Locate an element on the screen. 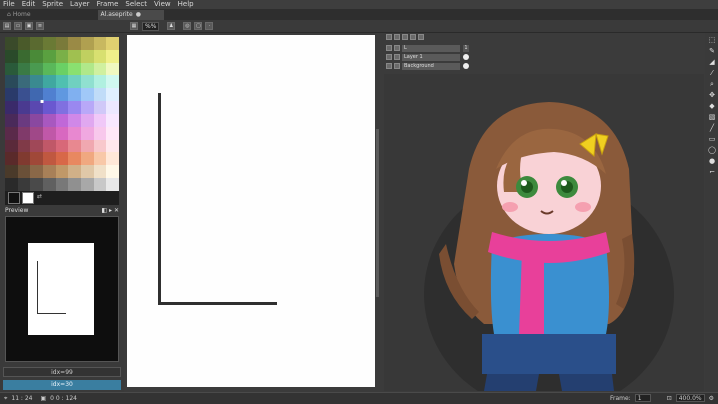 This screenshot has width=718, height=404. color-palette is located at coordinates (62, 114).